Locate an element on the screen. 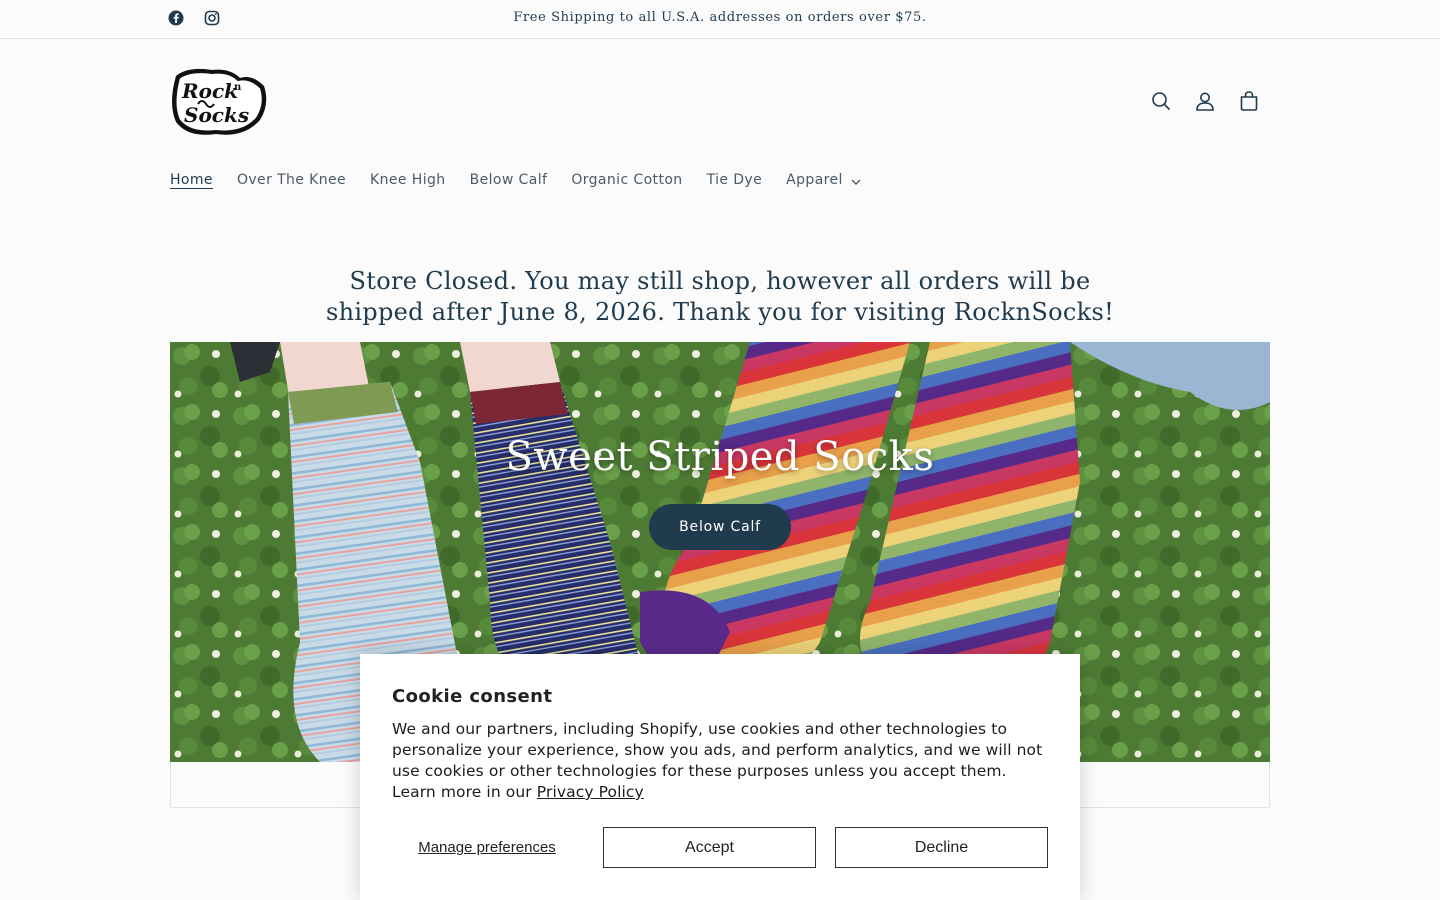  cookie-title: Cookie consent is located at coordinates (472, 696).